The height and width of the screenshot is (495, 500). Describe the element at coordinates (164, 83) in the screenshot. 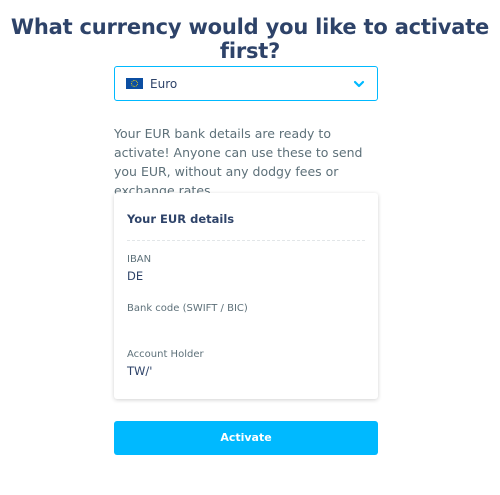

I see `currency-select-value: Euro` at that location.